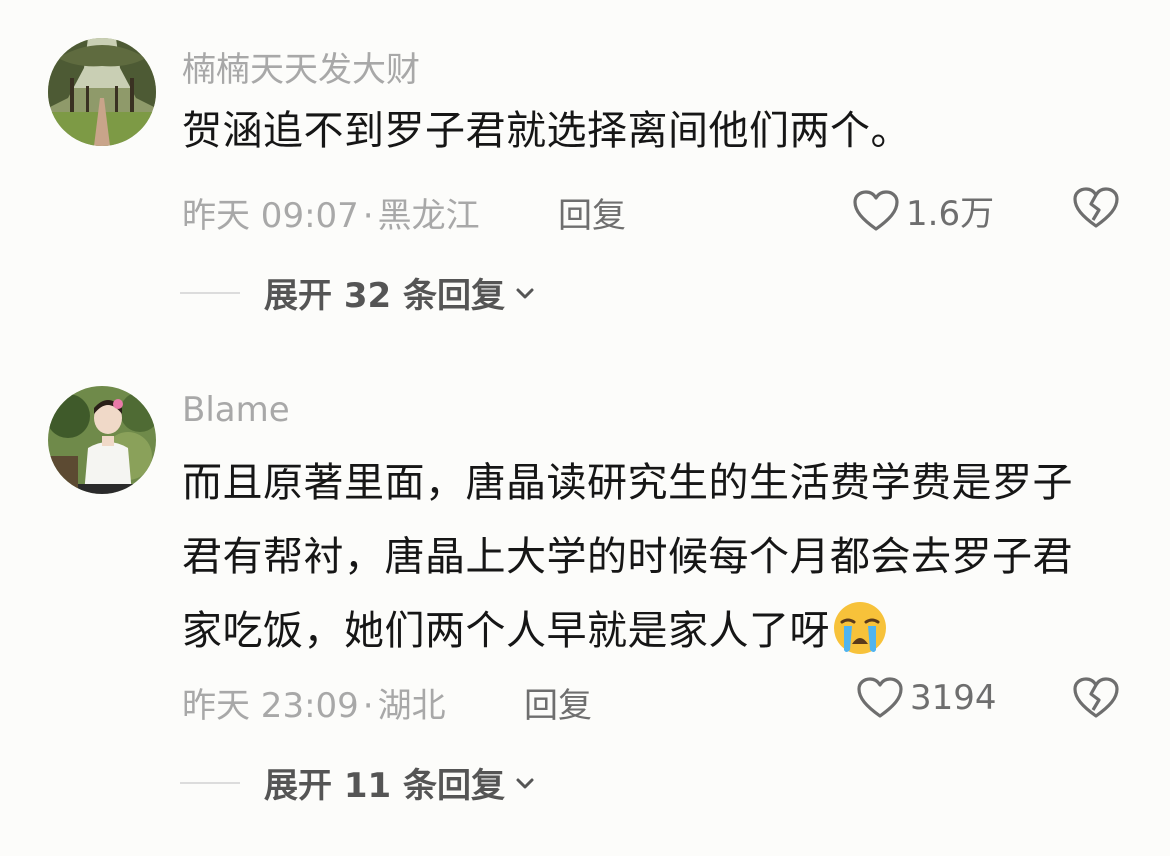  What do you see at coordinates (270, 706) in the screenshot?
I see `timestamp: 昨天 23:09` at bounding box center [270, 706].